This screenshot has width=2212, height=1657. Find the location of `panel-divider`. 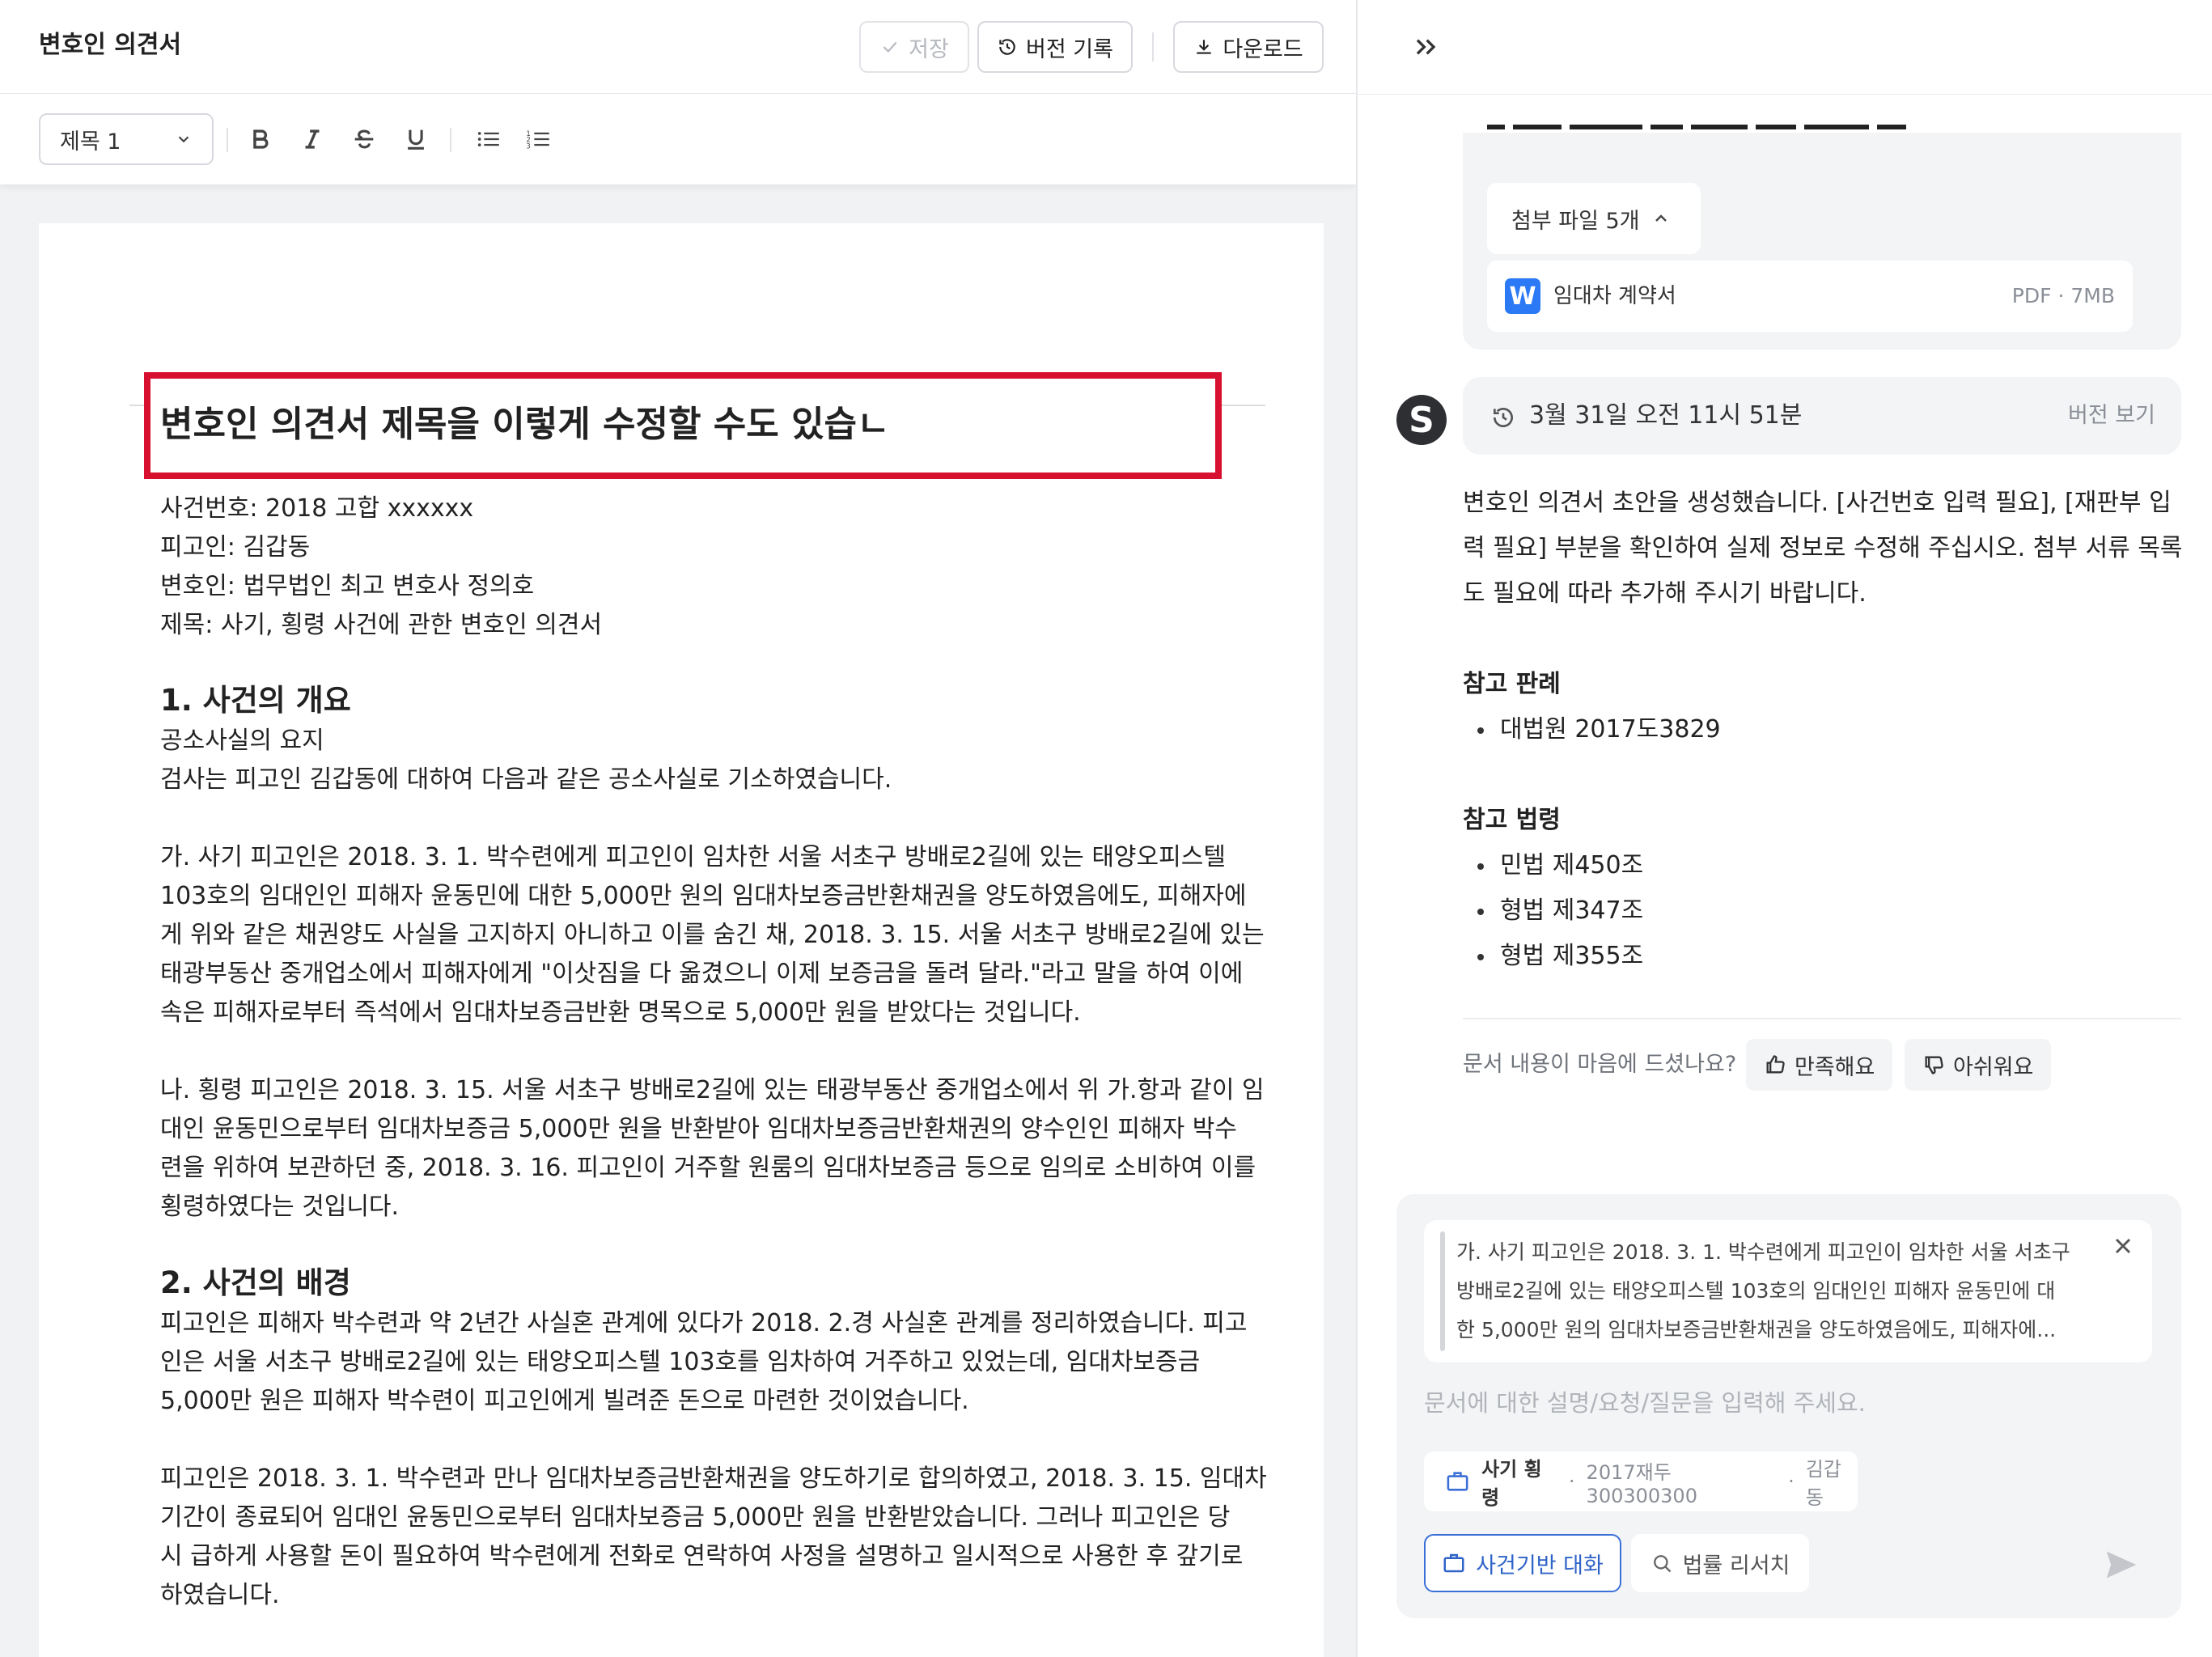

panel-divider is located at coordinates (1785, 94).